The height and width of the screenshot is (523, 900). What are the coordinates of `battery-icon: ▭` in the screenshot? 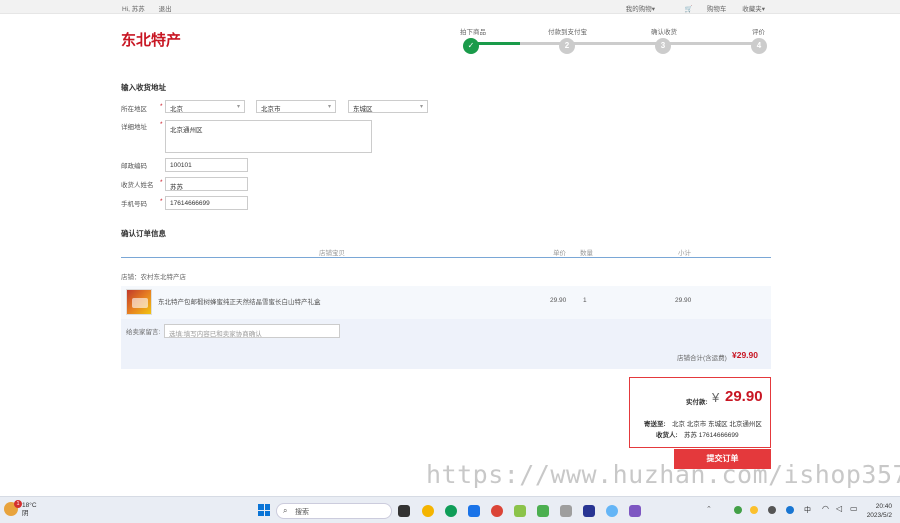 It's located at (854, 508).